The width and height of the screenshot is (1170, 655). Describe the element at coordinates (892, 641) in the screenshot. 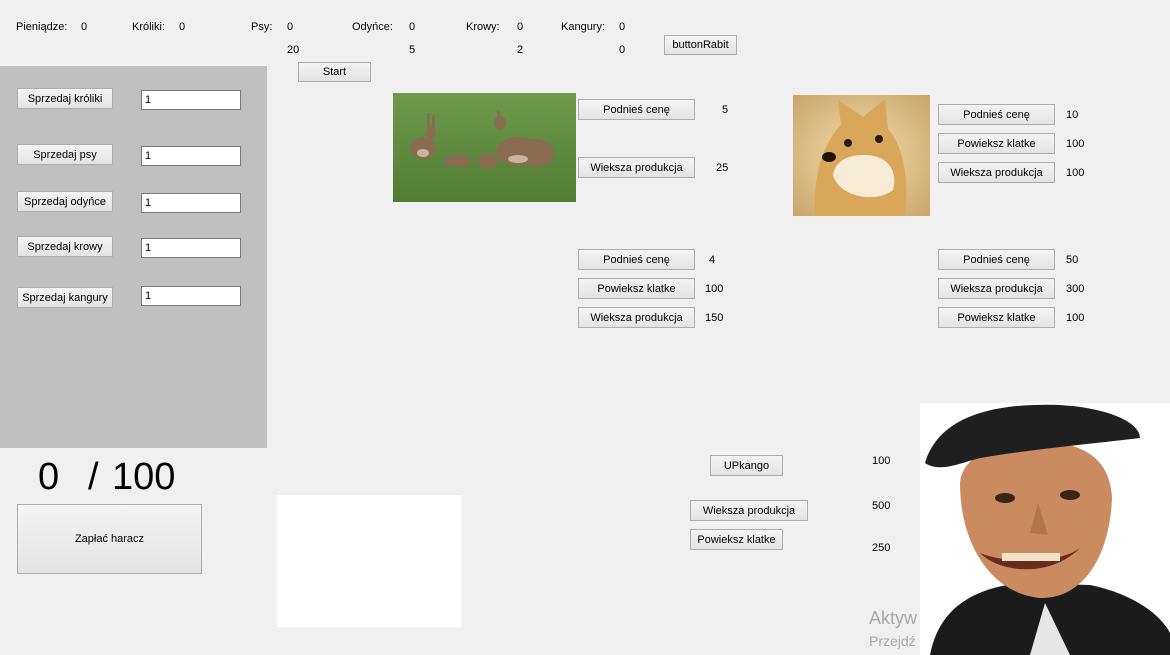

I see `watermark-line2: Przejdź` at that location.